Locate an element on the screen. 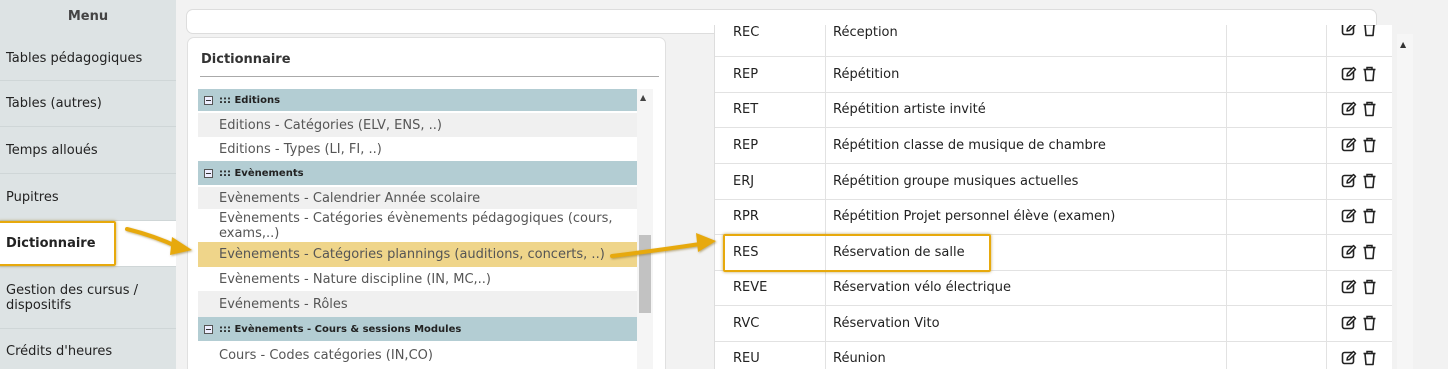 This screenshot has width=1448, height=369. arrow-to-res-row is located at coordinates (663, 245).